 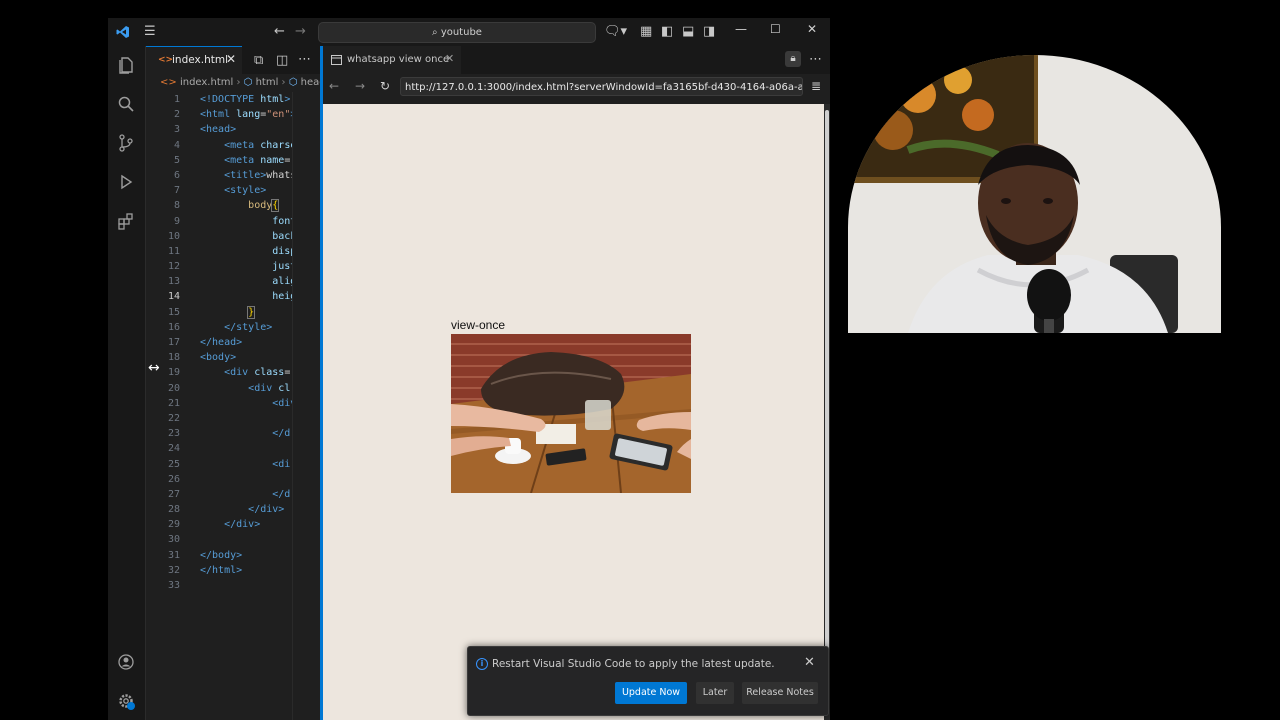 What do you see at coordinates (775, 29) in the screenshot?
I see `maximize-icon: ☐` at bounding box center [775, 29].